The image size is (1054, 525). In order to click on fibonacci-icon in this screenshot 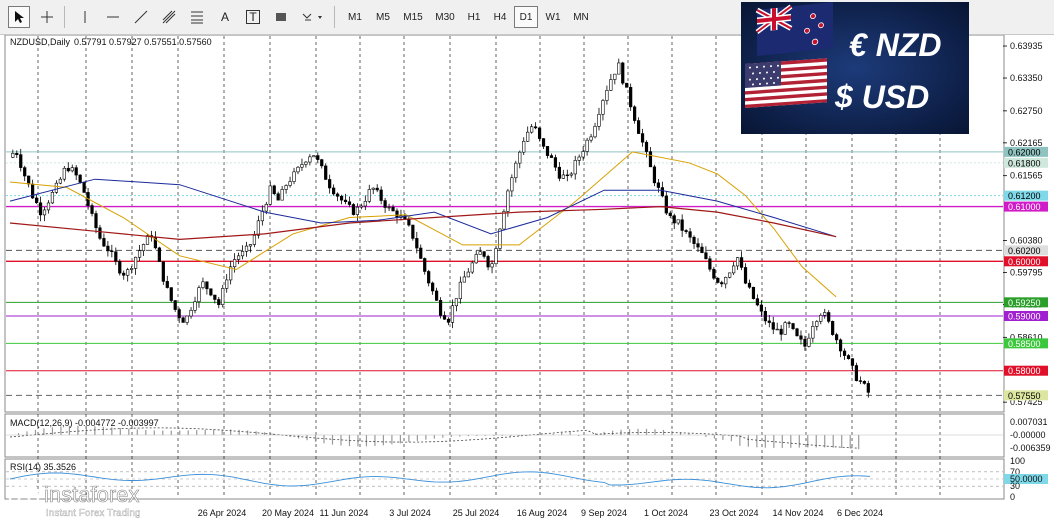, I will do `click(197, 17)`.